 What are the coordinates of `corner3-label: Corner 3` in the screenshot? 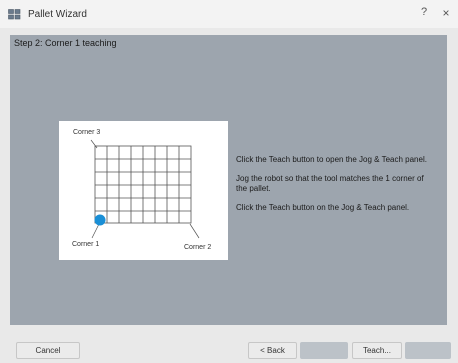 It's located at (87, 132).